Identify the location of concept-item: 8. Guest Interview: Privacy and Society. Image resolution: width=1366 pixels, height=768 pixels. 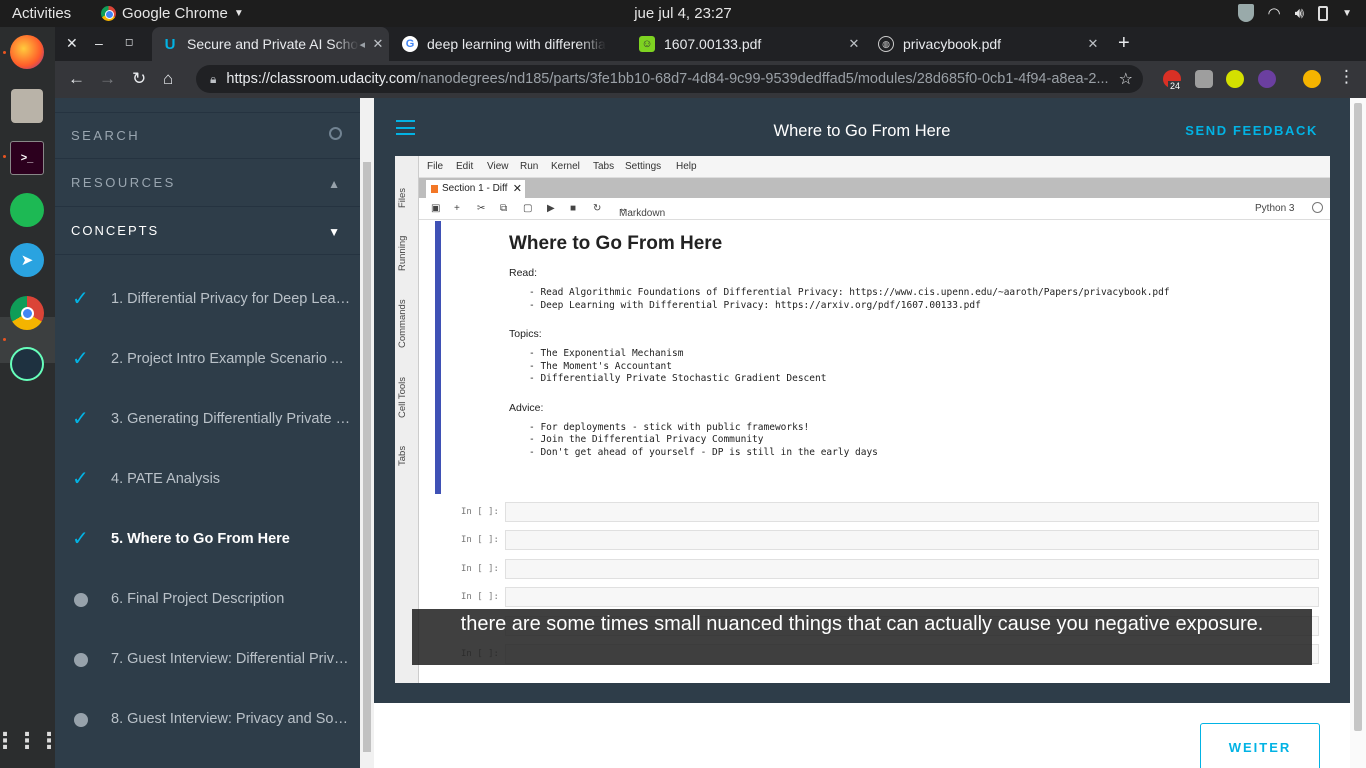
(207, 721).